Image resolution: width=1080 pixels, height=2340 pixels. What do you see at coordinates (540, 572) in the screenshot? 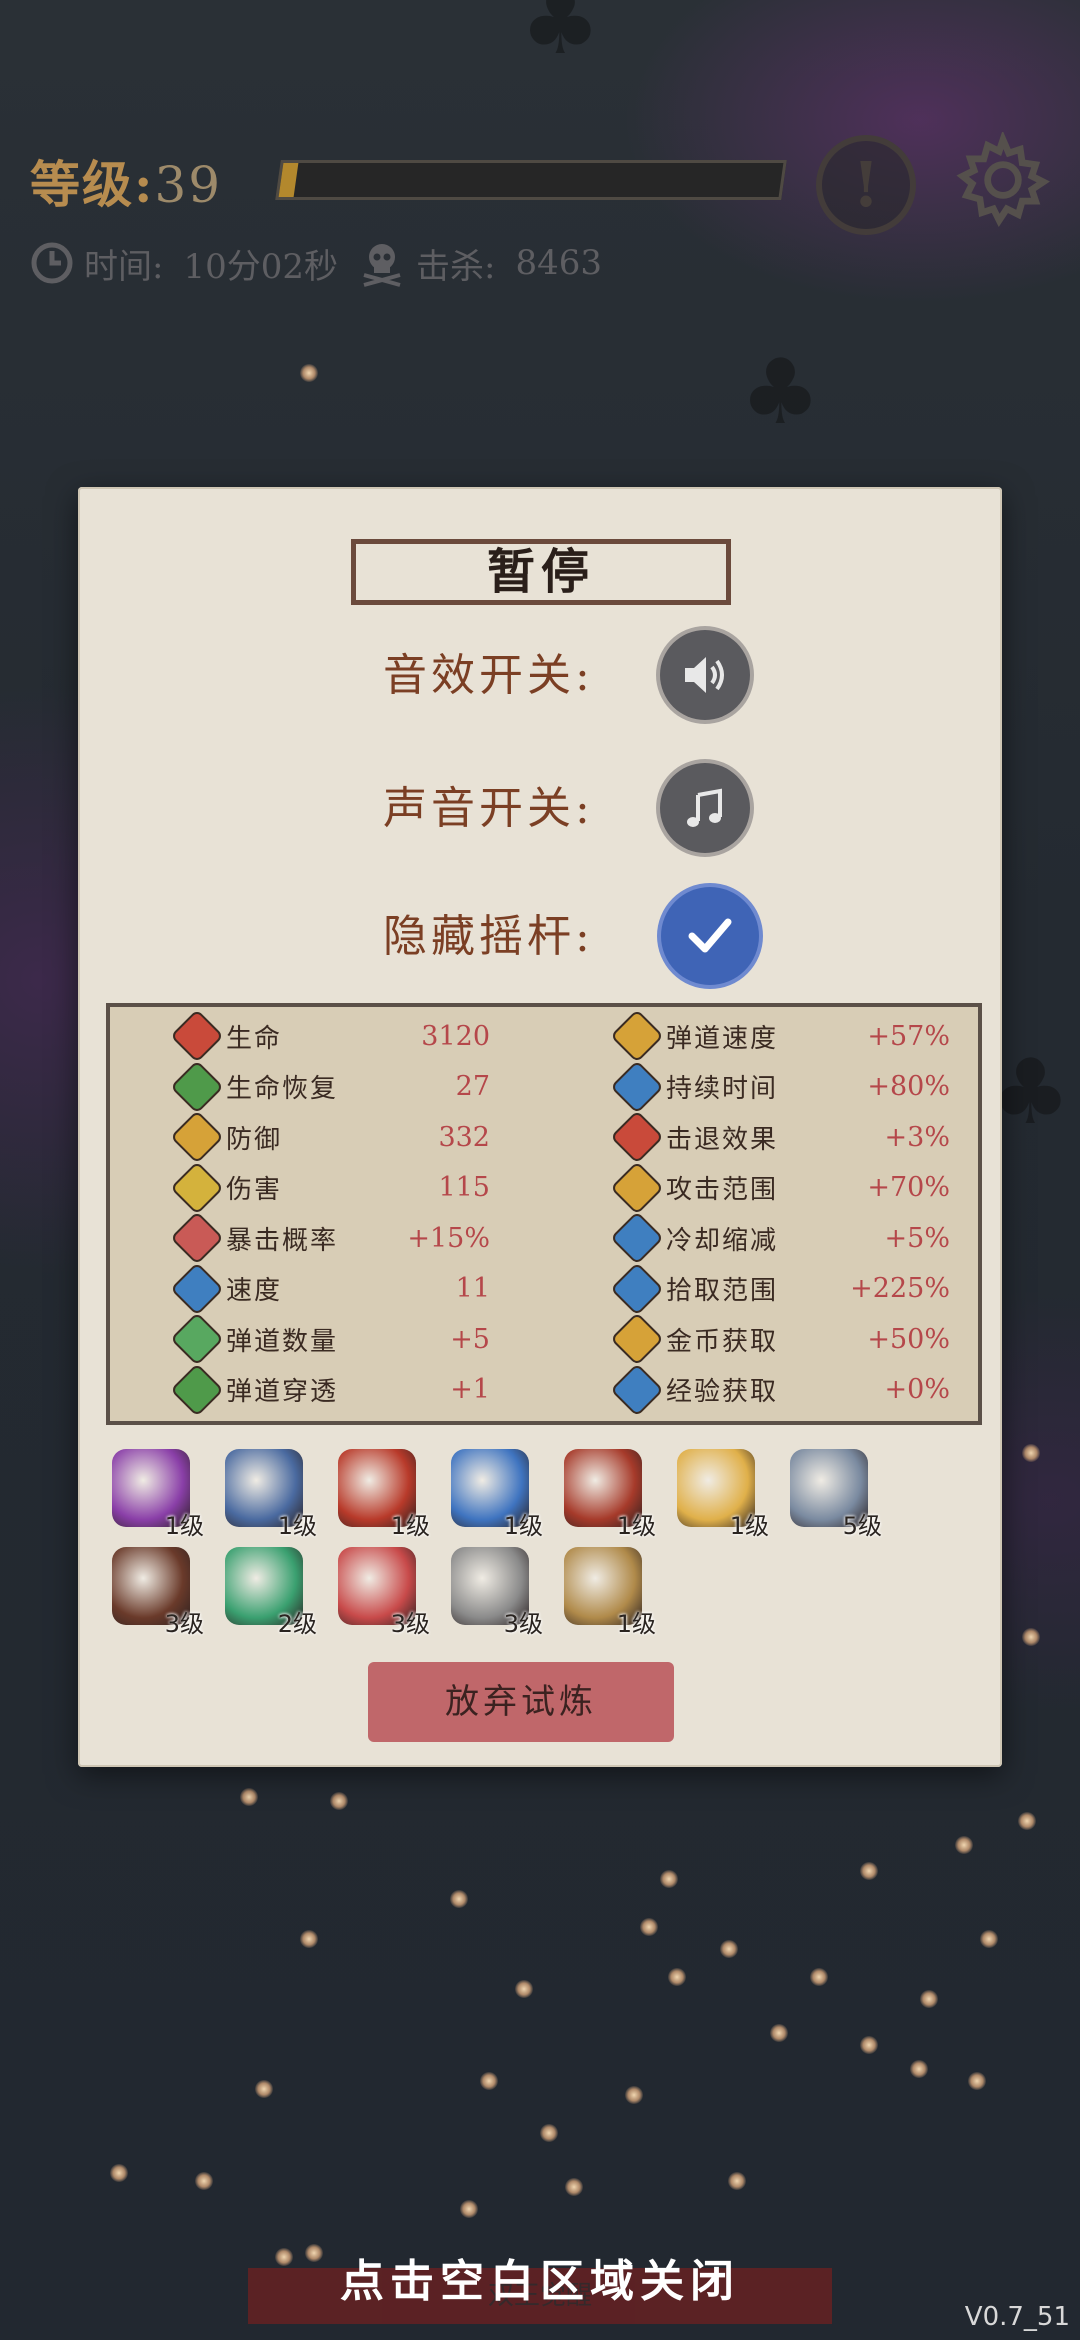
I see `pause-title: 暂停` at bounding box center [540, 572].